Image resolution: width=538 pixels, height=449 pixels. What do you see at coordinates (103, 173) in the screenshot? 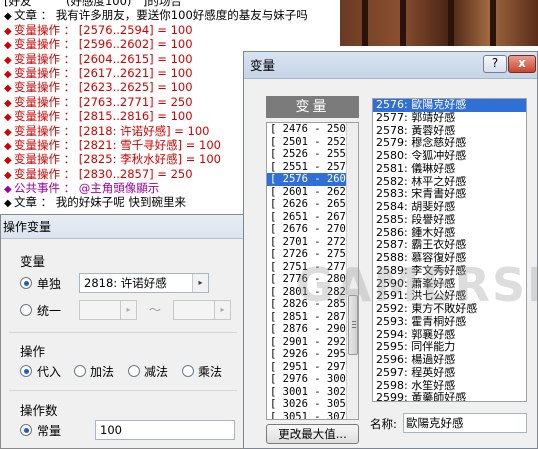
I see `event-line-text: 变量操作 ： [2830..2857] = 250` at bounding box center [103, 173].